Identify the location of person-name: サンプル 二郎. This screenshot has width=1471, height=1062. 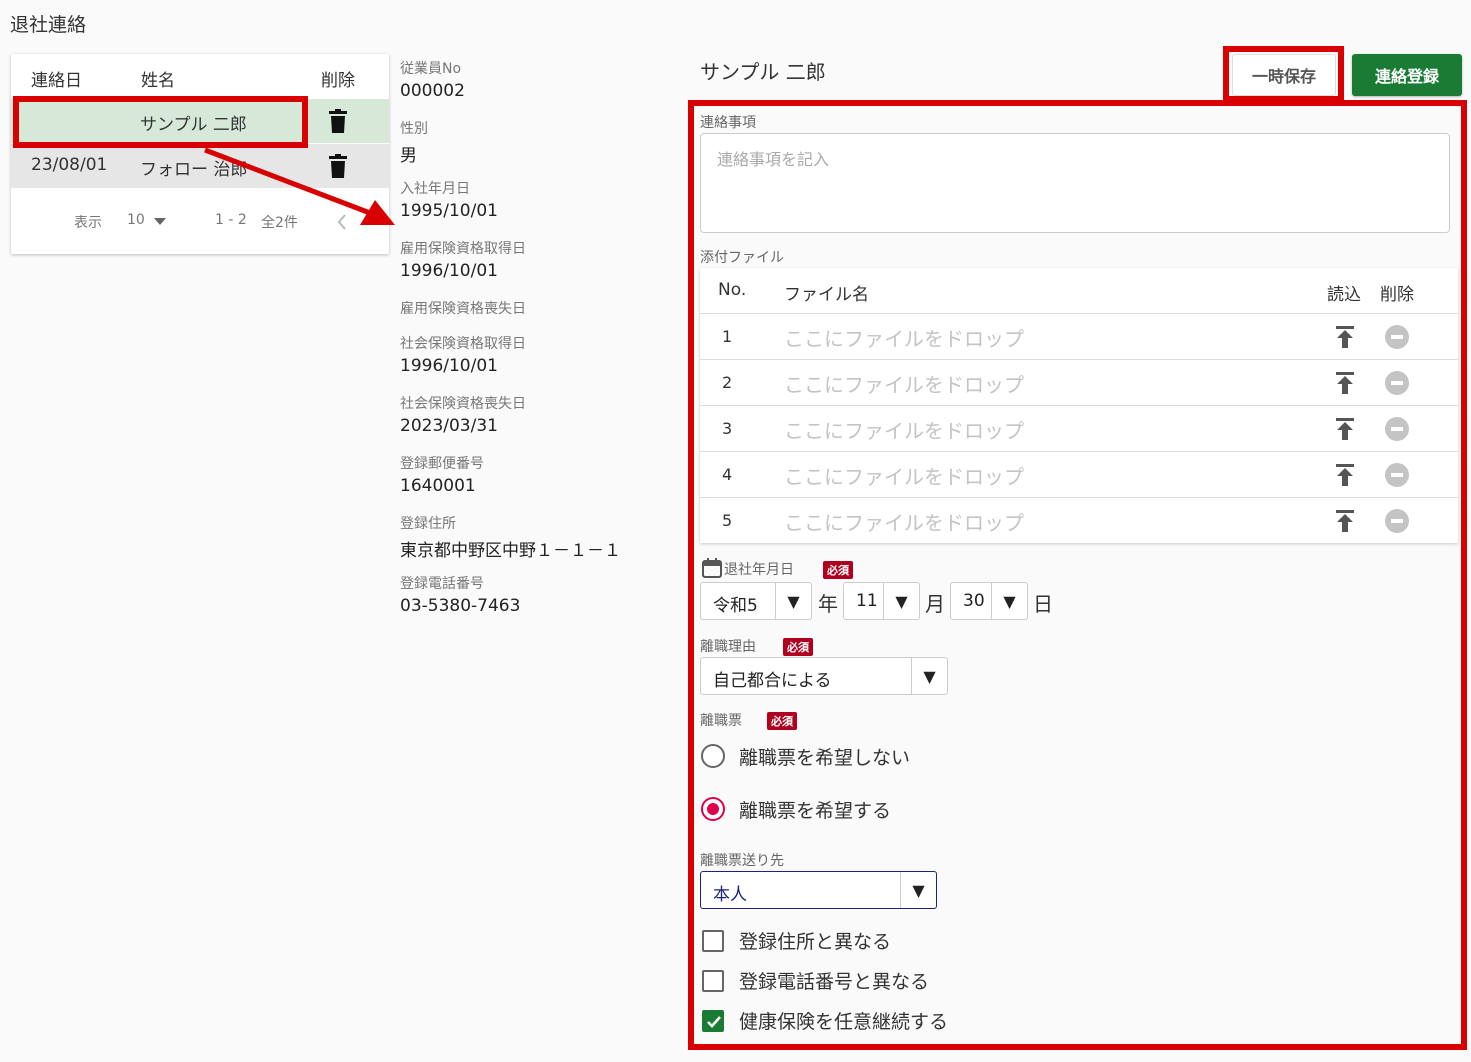
(763, 72).